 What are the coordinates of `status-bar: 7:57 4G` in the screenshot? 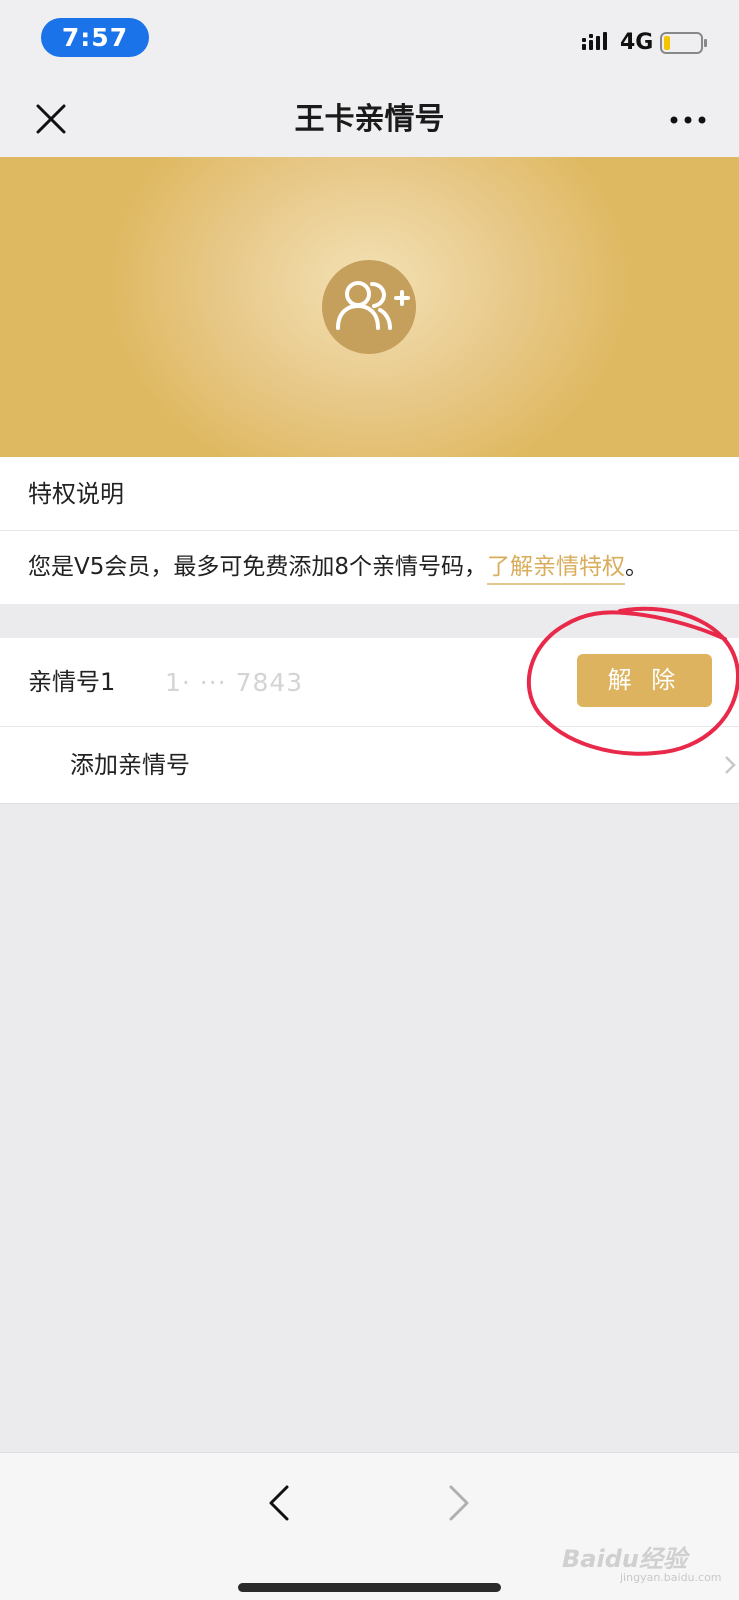 It's located at (369, 41).